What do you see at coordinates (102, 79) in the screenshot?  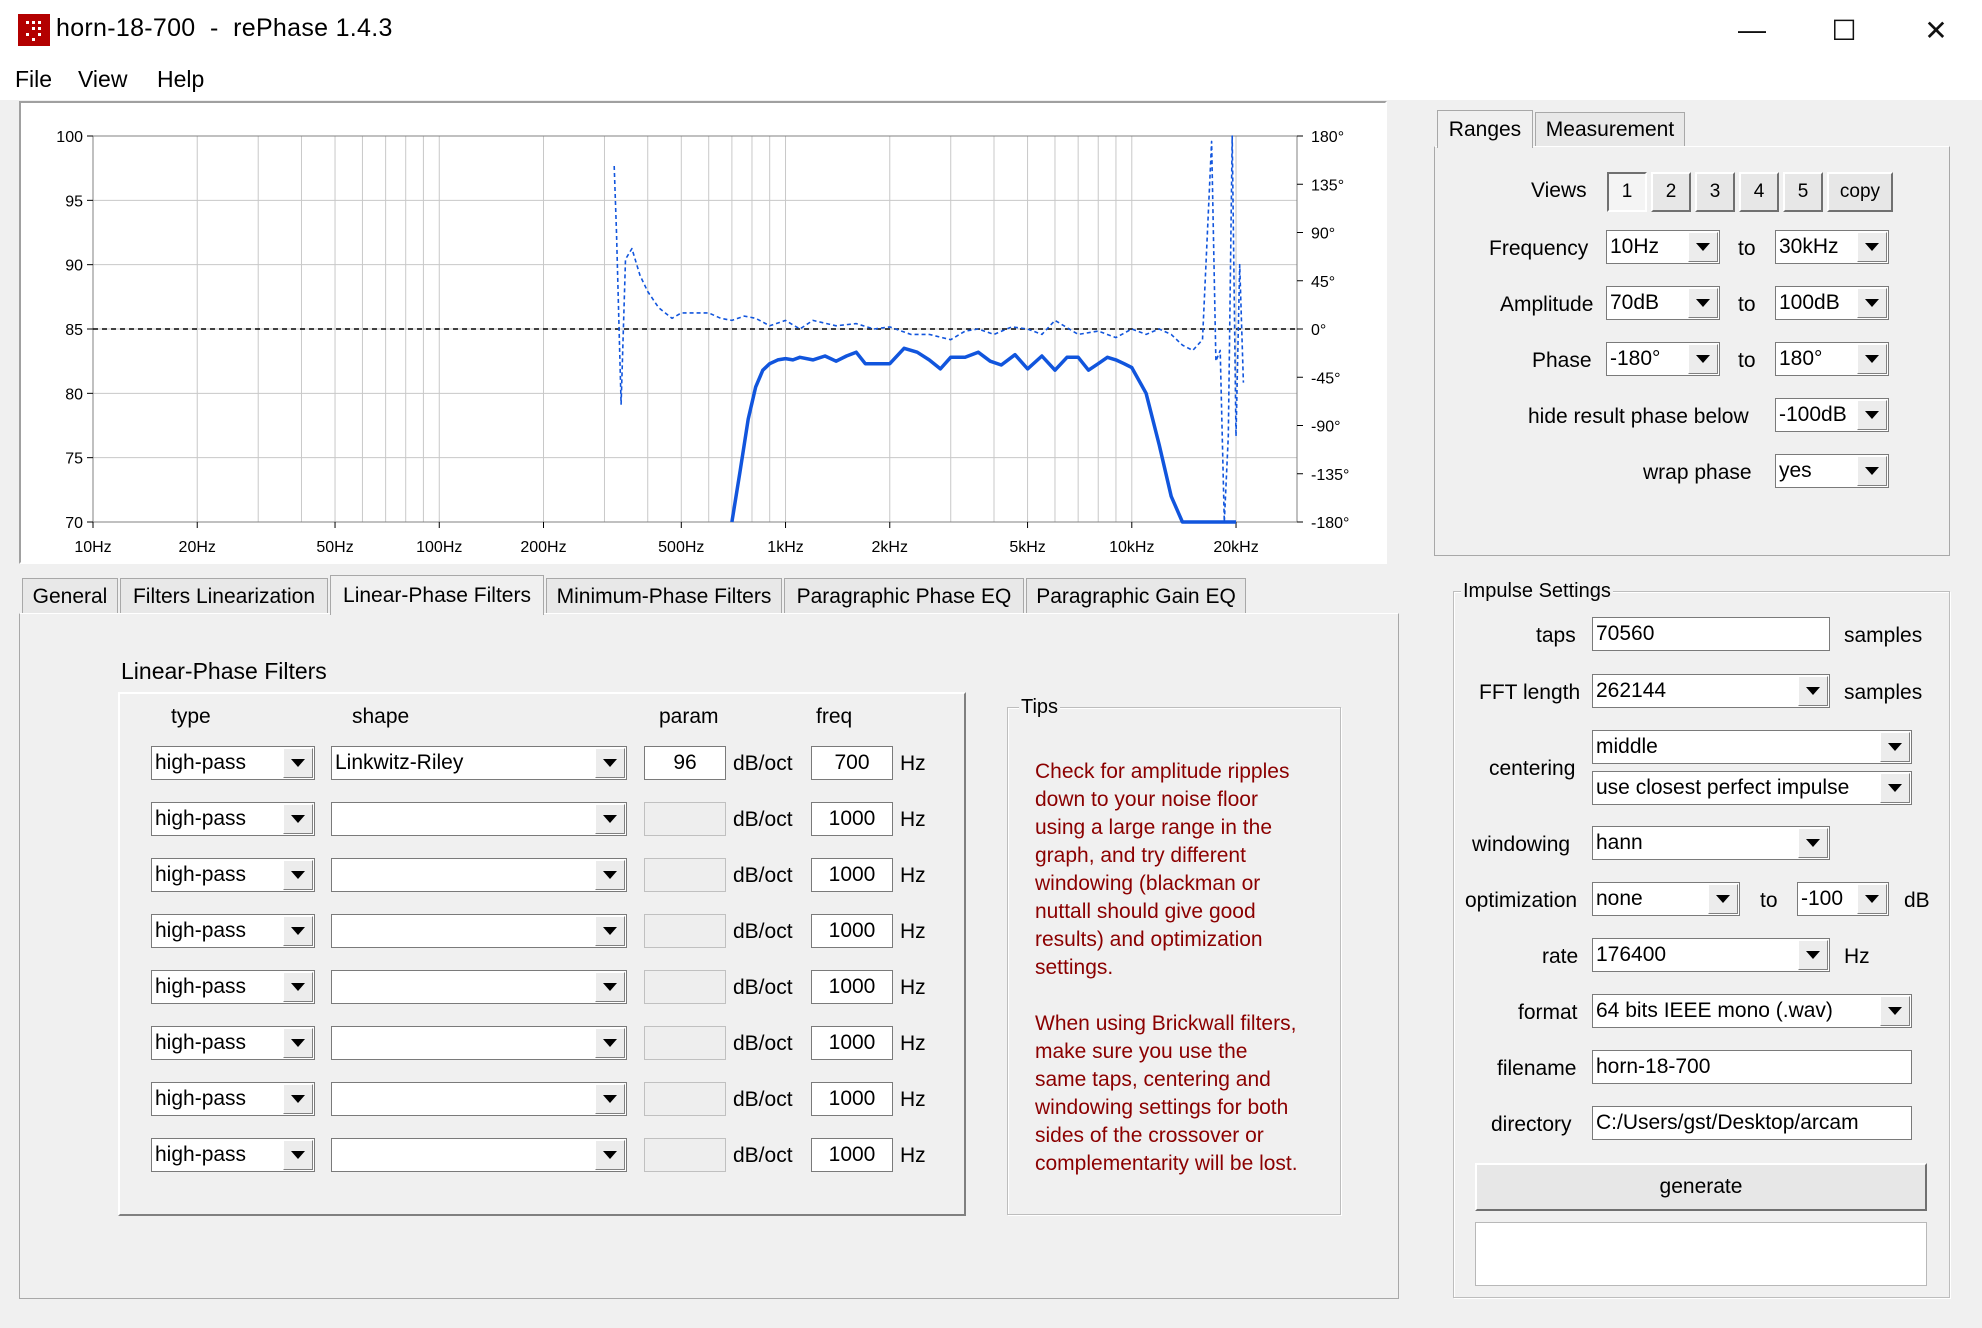 I see `menu-view: View` at bounding box center [102, 79].